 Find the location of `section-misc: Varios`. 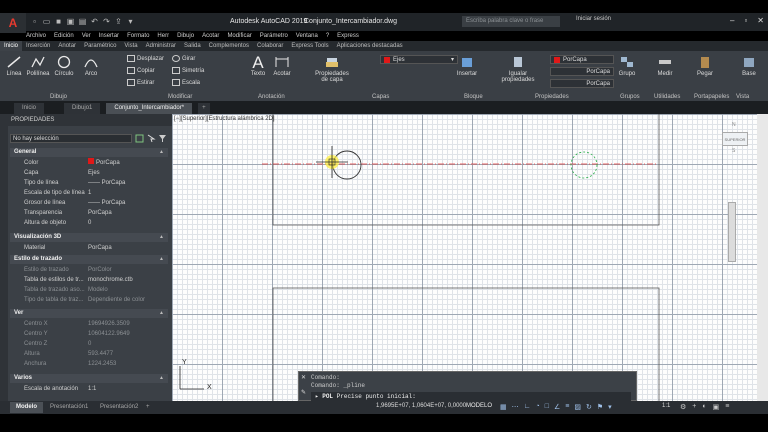

section-misc: Varios is located at coordinates (89, 378).